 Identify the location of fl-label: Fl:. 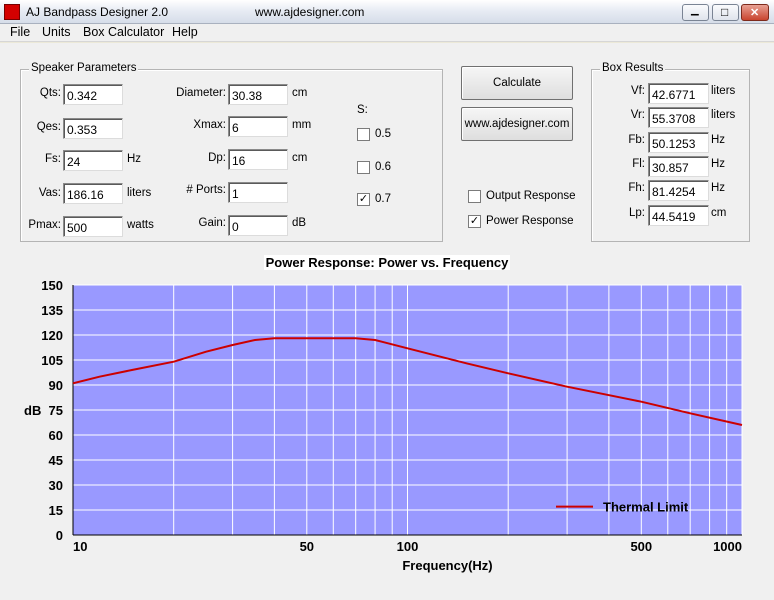
(638, 164).